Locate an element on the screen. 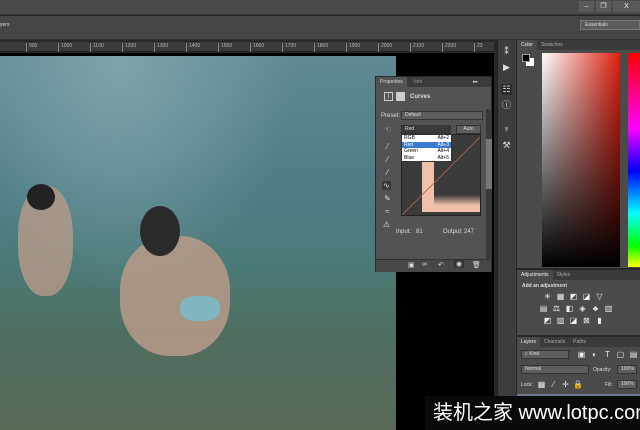  clipping-warning-icon: ⚠ is located at coordinates (386, 224).